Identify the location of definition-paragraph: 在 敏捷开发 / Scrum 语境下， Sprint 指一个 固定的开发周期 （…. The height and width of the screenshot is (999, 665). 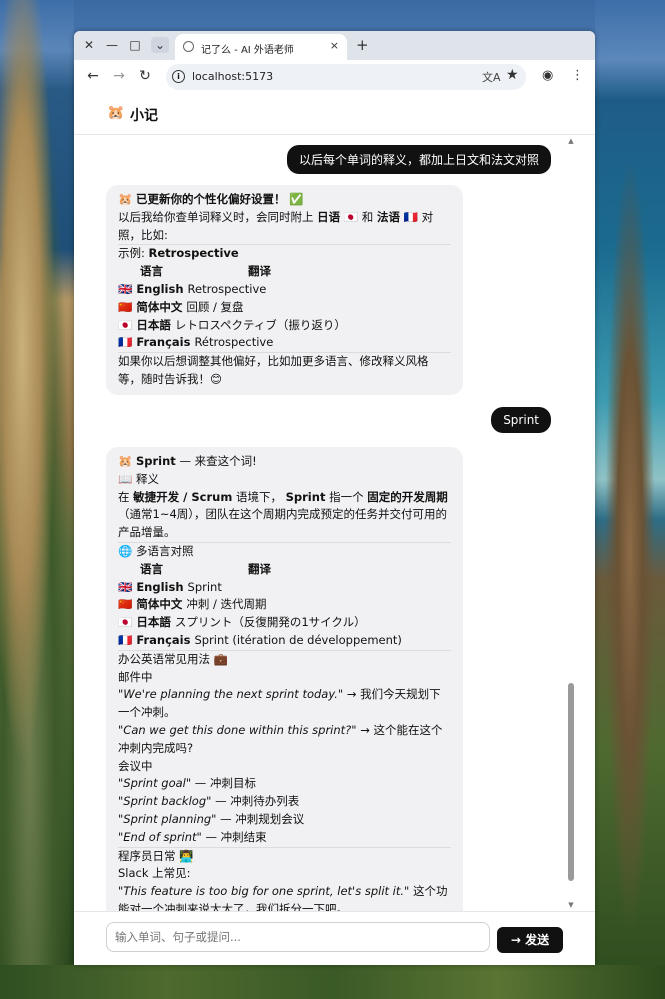
(284, 515).